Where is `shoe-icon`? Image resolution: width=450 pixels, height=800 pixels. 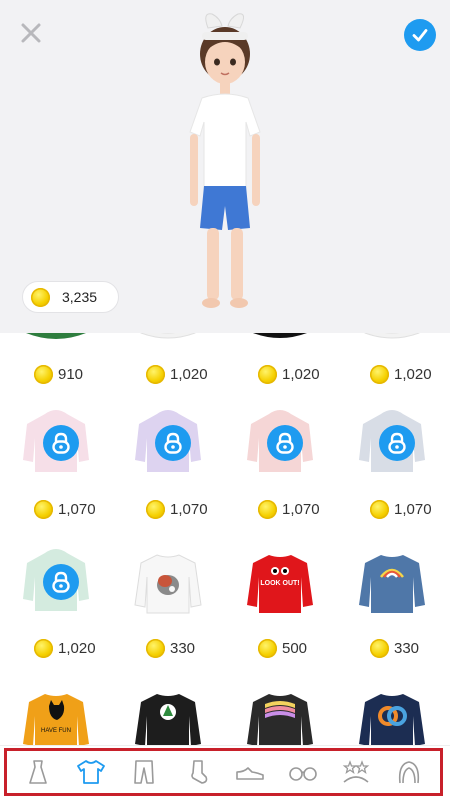
shoe-icon is located at coordinates (250, 773).